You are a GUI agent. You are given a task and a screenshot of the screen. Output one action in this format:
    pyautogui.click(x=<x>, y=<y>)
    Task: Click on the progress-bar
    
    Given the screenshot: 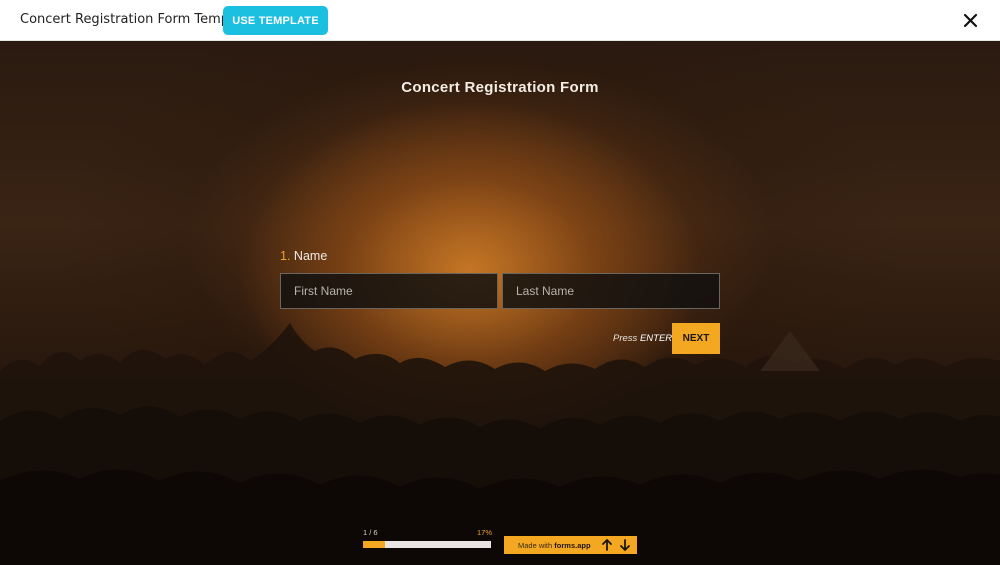 What is the action you would take?
    pyautogui.click(x=427, y=544)
    